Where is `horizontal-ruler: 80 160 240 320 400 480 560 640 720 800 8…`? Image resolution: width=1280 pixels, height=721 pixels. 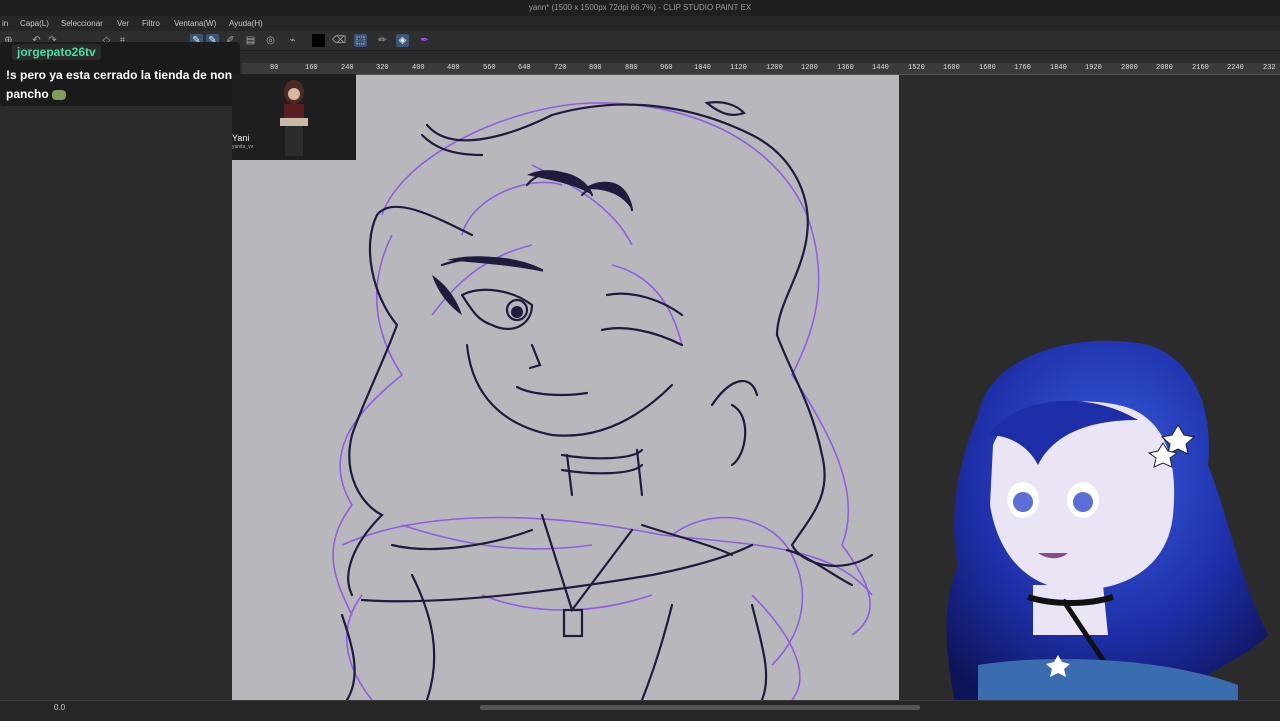 horizontal-ruler: 80 160 240 320 400 480 560 640 720 800 8… is located at coordinates (761, 69).